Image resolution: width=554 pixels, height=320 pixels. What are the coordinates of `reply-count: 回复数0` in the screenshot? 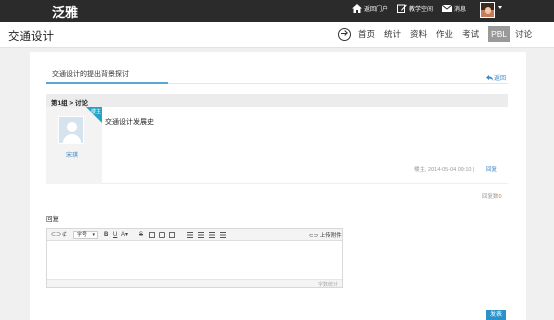 It's located at (492, 196).